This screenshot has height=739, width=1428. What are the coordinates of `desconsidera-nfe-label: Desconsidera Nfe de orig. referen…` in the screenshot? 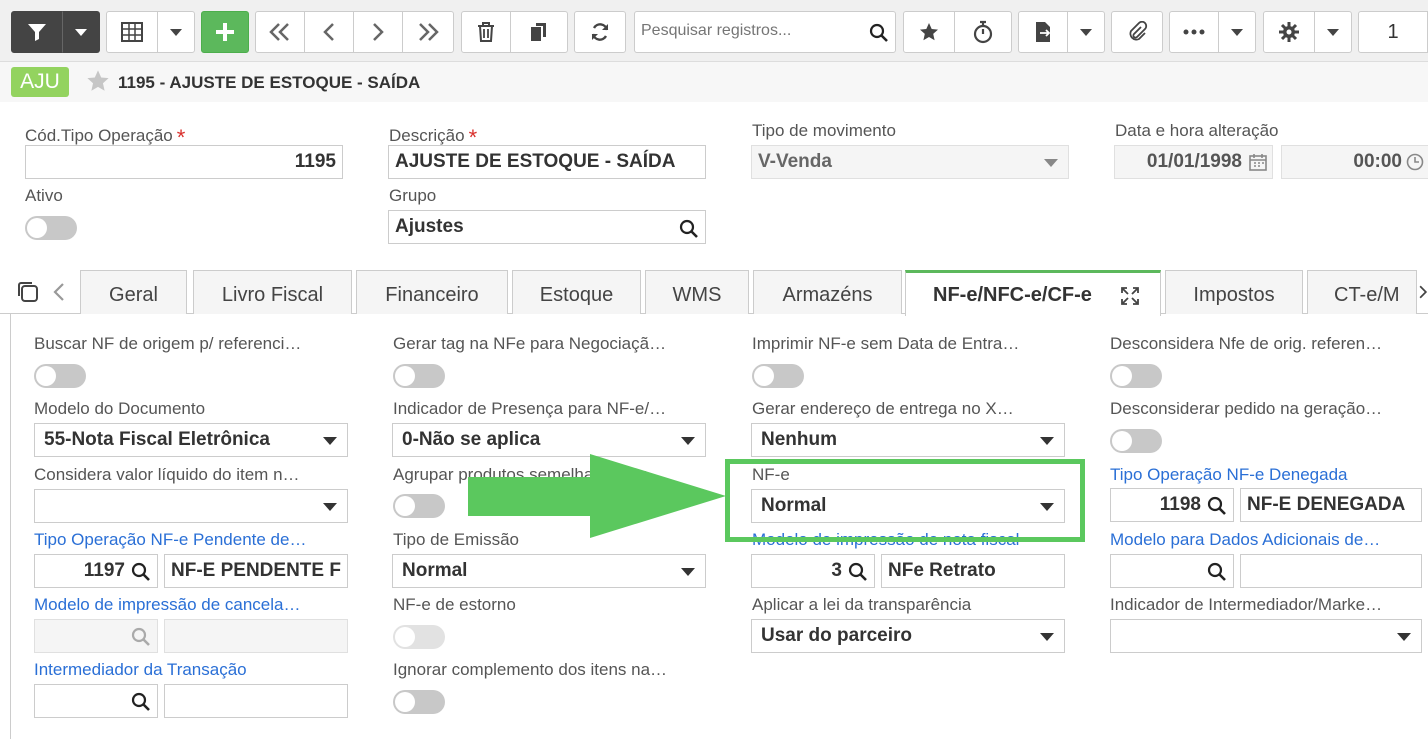 It's located at (1246, 343).